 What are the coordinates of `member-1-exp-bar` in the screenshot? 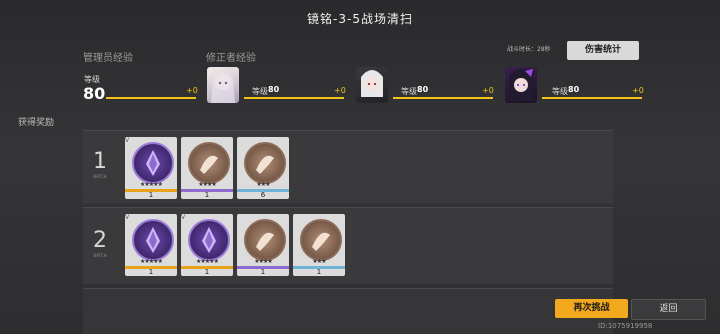 It's located at (294, 98).